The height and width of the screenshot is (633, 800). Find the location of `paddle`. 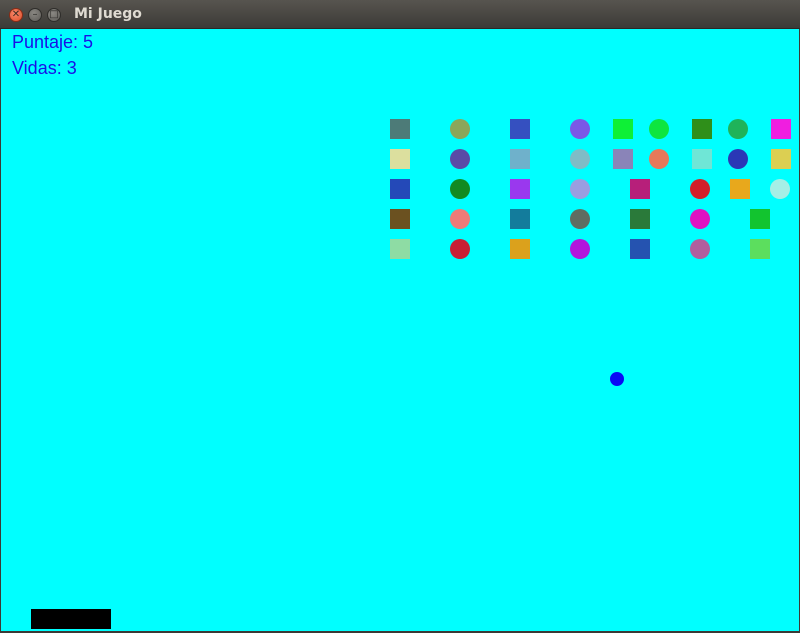

paddle is located at coordinates (71, 619).